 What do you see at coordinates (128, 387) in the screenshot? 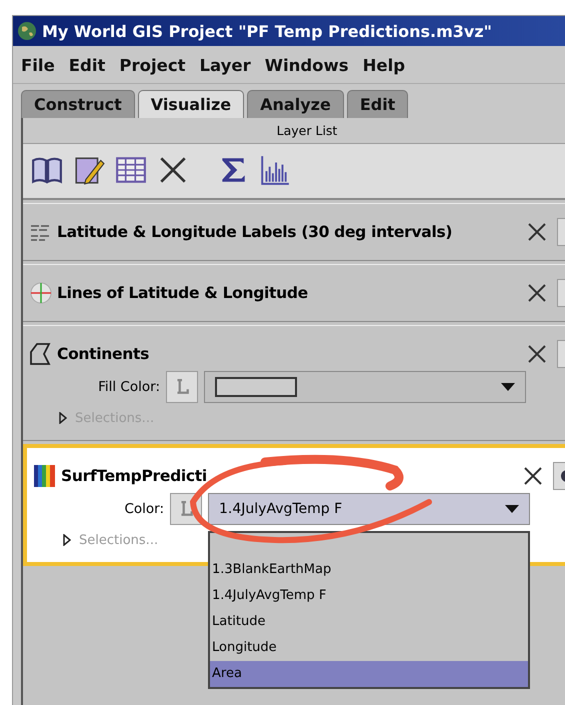
I see `color-label: Fill Color:` at bounding box center [128, 387].